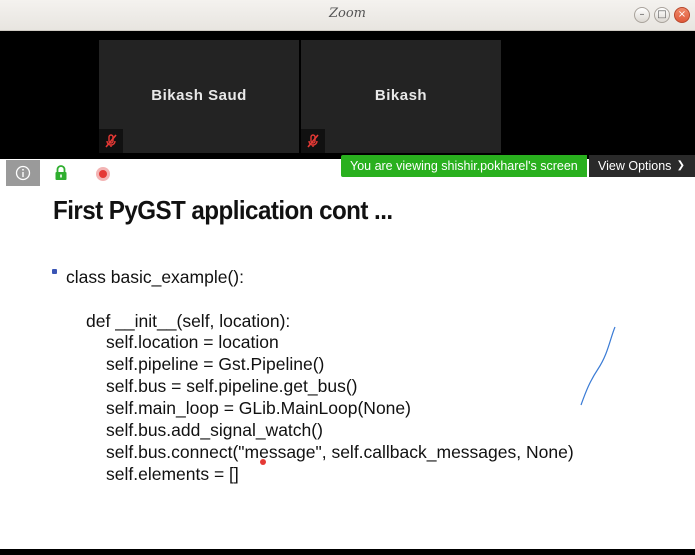 The width and height of the screenshot is (695, 555). Describe the element at coordinates (61, 175) in the screenshot. I see `encryption-lock-icon` at that location.